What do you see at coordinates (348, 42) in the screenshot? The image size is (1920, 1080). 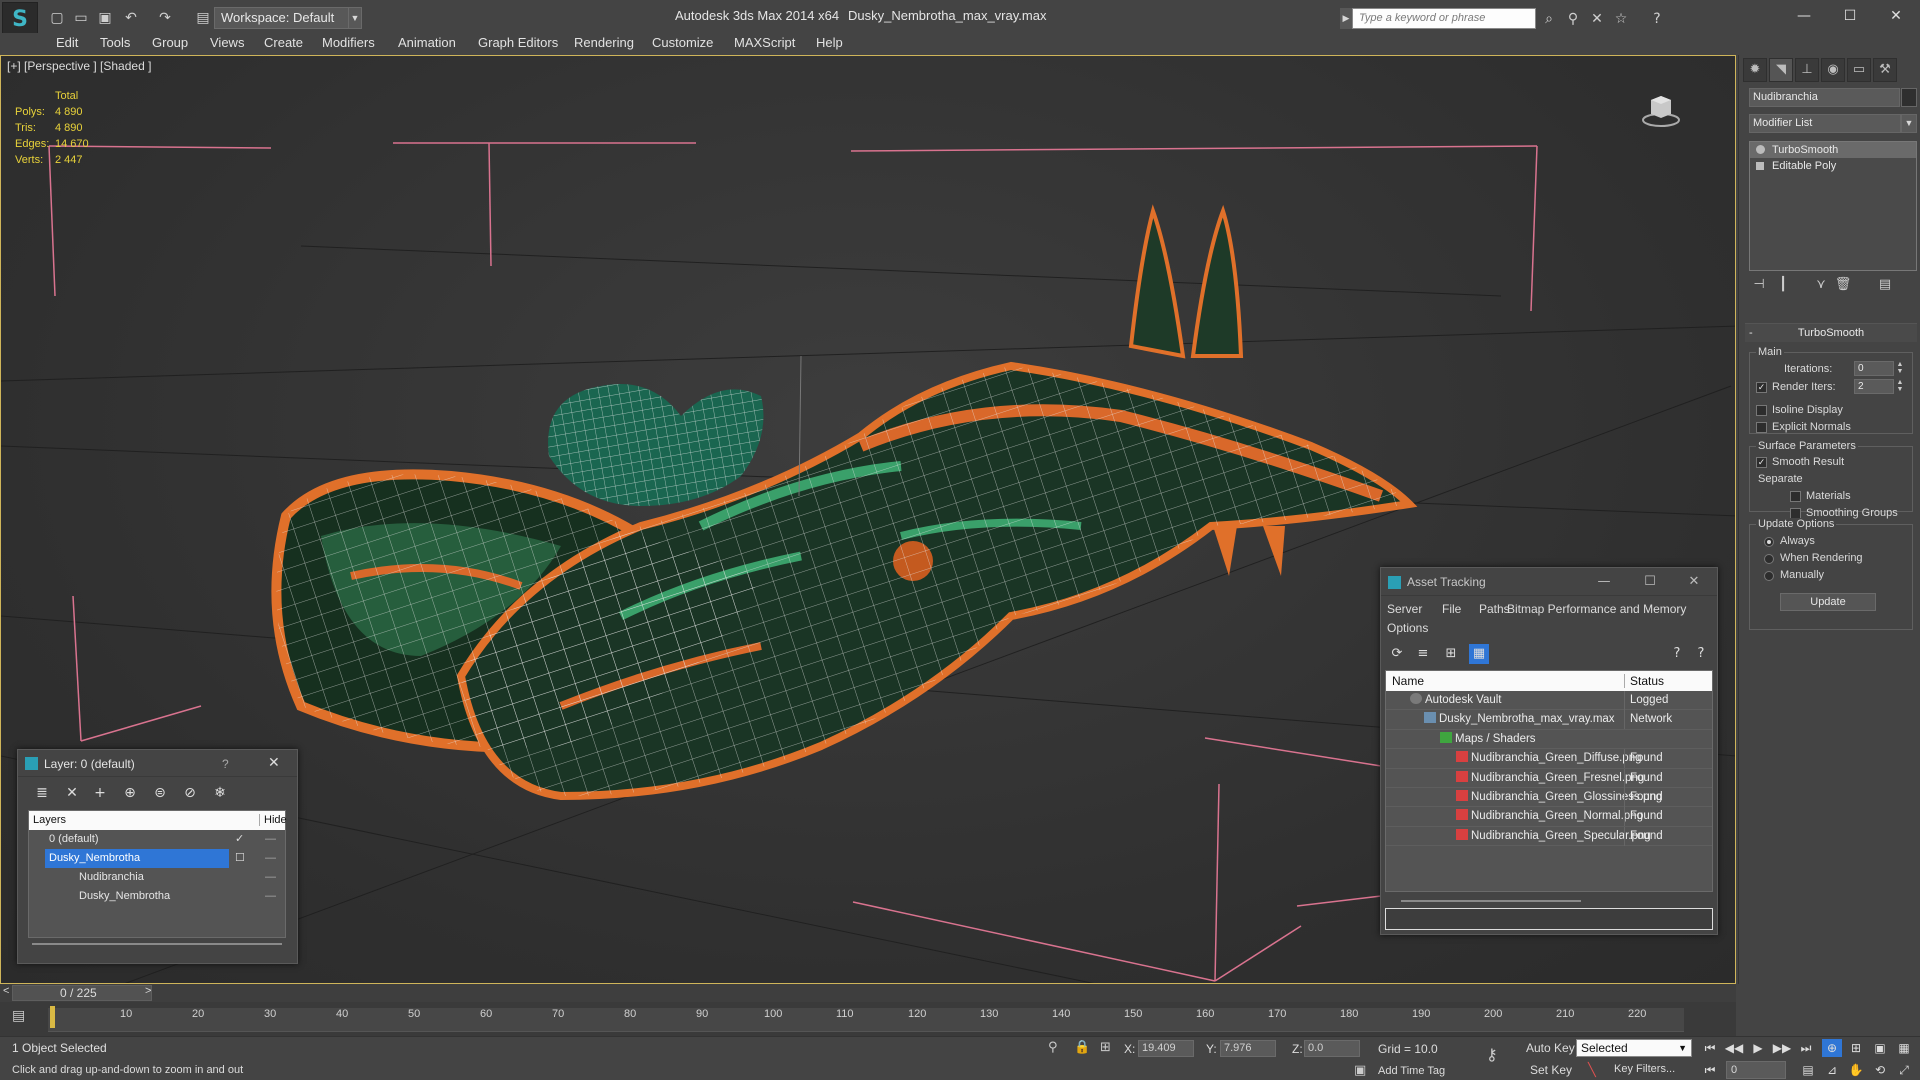 I see `menu-modifiers: Modifiers` at bounding box center [348, 42].